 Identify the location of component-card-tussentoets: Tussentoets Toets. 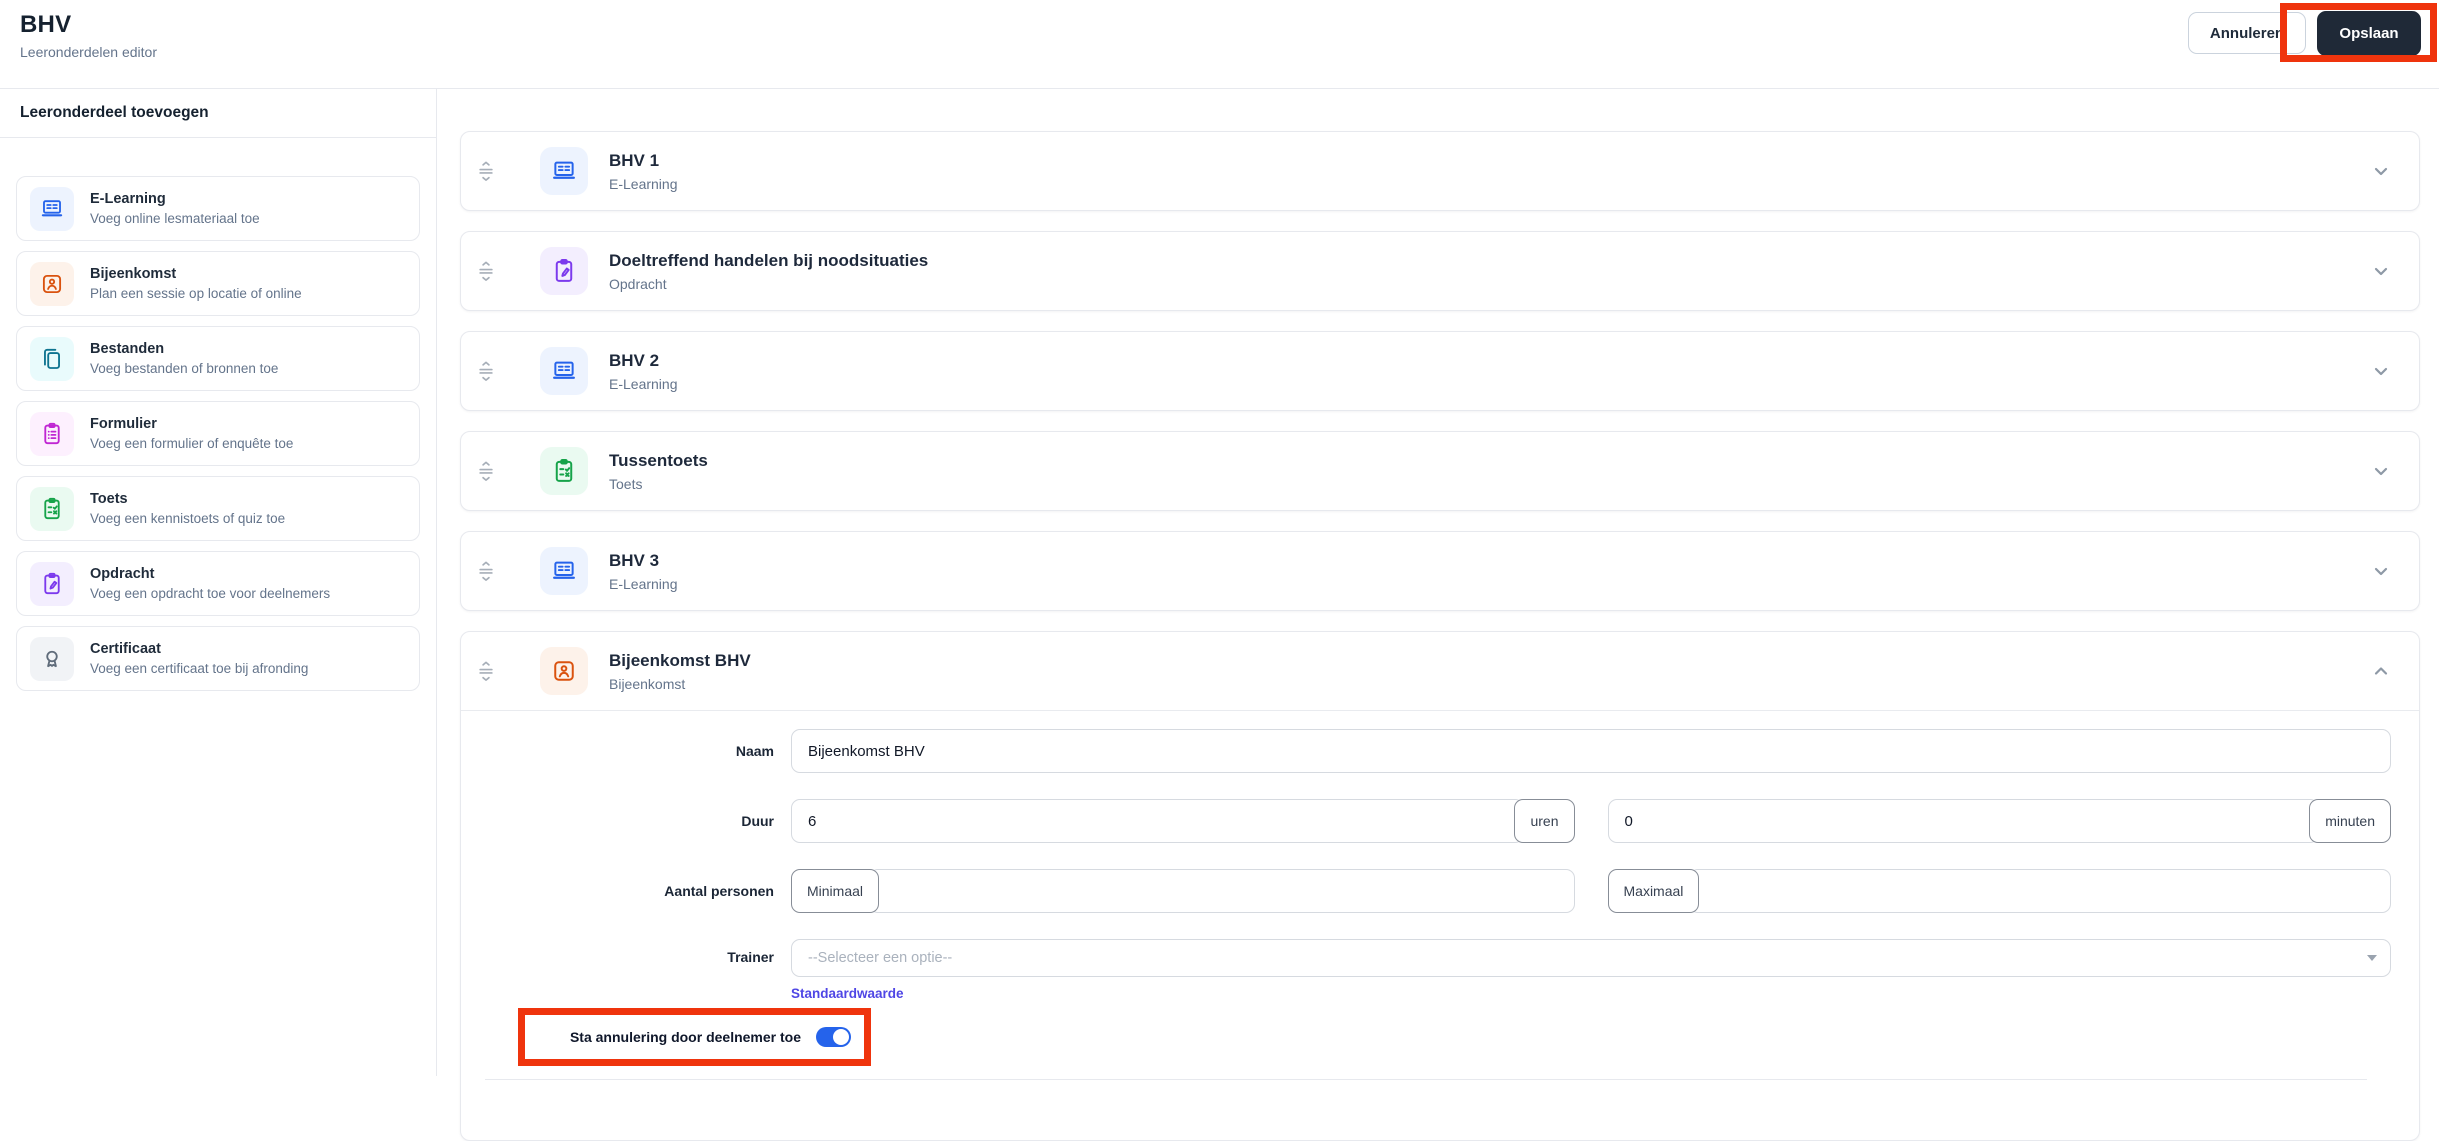
(1440, 471).